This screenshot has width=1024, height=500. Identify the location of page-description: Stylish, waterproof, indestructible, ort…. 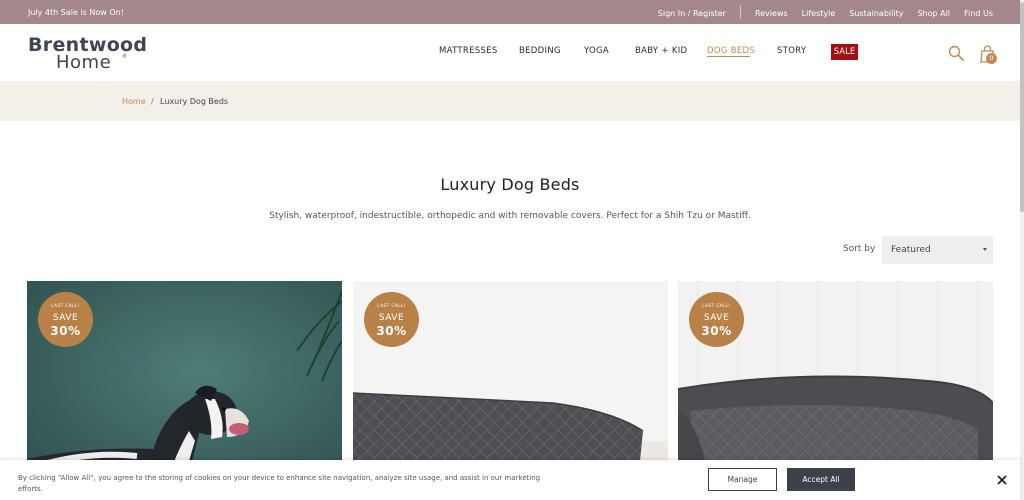
(510, 216).